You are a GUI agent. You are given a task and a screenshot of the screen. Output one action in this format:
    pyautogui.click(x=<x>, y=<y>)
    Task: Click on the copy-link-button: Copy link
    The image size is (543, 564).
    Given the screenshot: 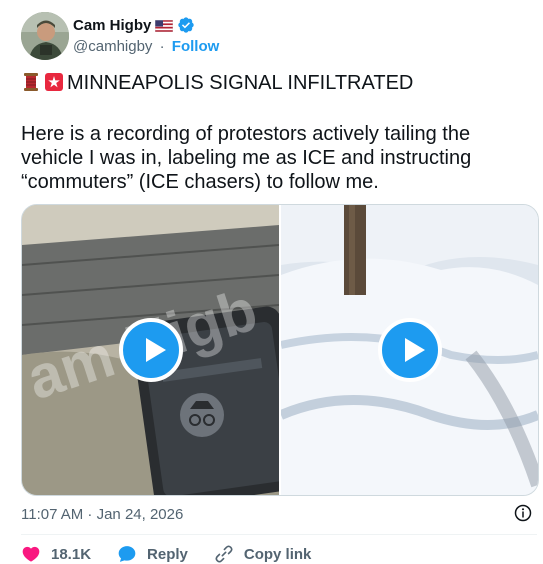 What is the action you would take?
    pyautogui.click(x=263, y=554)
    